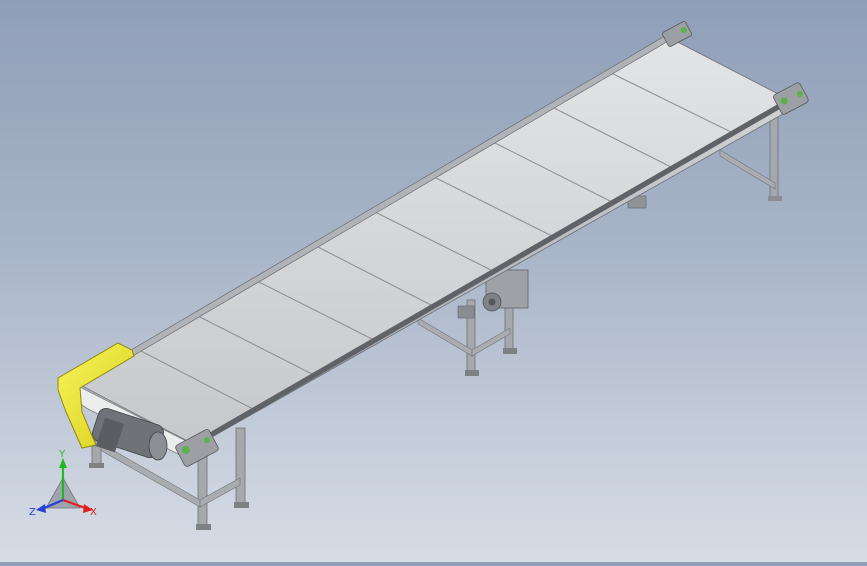 The width and height of the screenshot is (867, 566). I want to click on coordinate-triad: Y X Z, so click(63, 483).